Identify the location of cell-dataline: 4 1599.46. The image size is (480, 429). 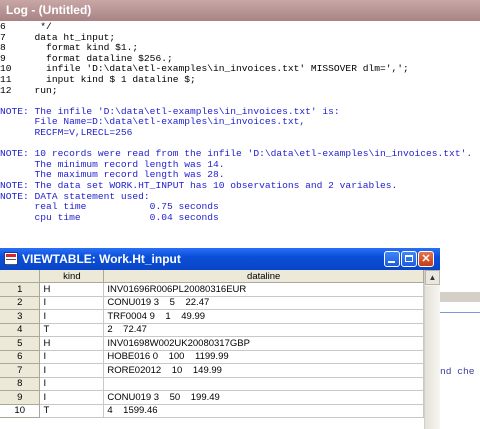
(263, 411).